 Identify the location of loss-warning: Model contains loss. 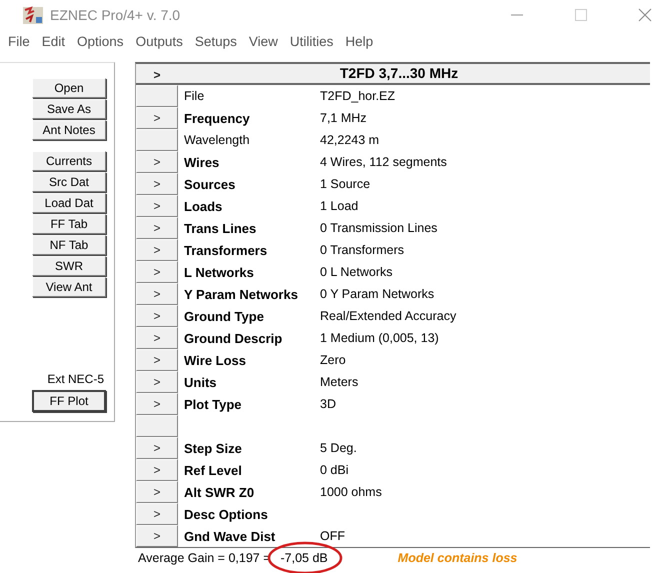
(458, 558).